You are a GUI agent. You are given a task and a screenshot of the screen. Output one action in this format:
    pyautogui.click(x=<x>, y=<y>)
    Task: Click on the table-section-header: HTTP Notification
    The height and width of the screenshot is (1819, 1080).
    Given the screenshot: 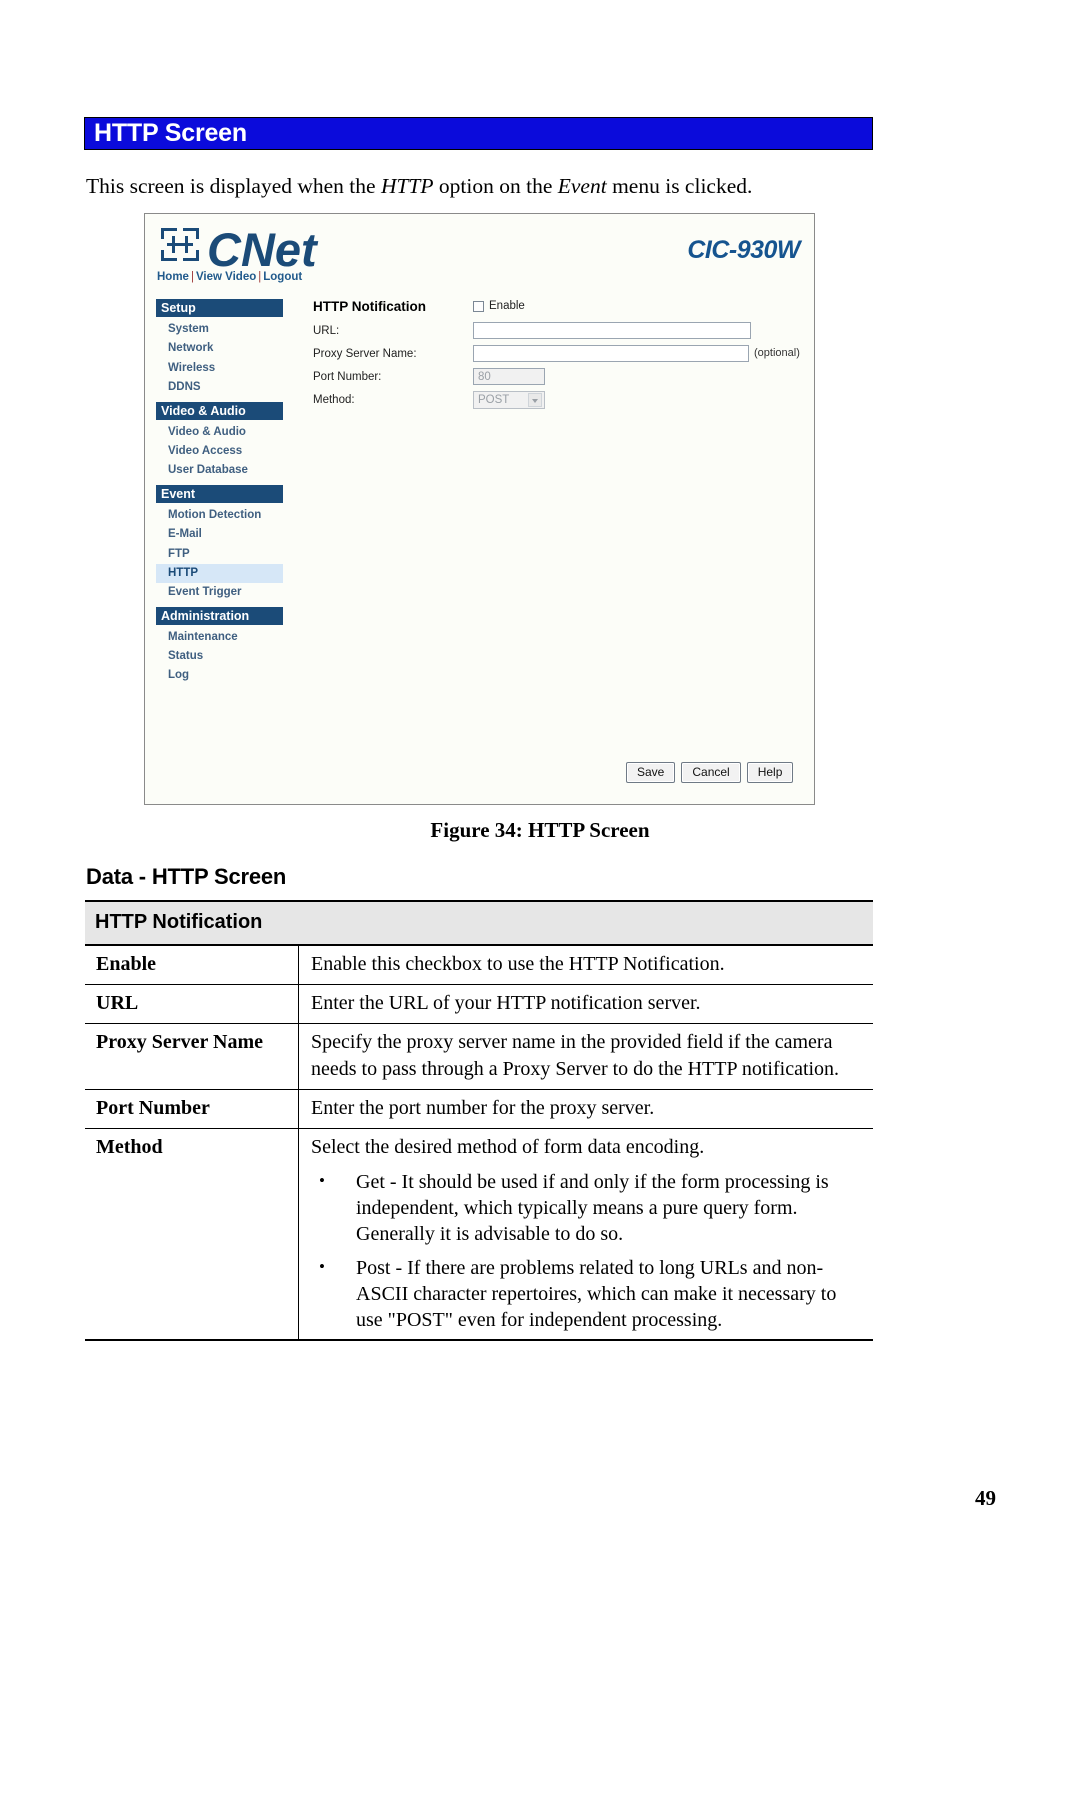 What is the action you would take?
    pyautogui.click(x=479, y=923)
    